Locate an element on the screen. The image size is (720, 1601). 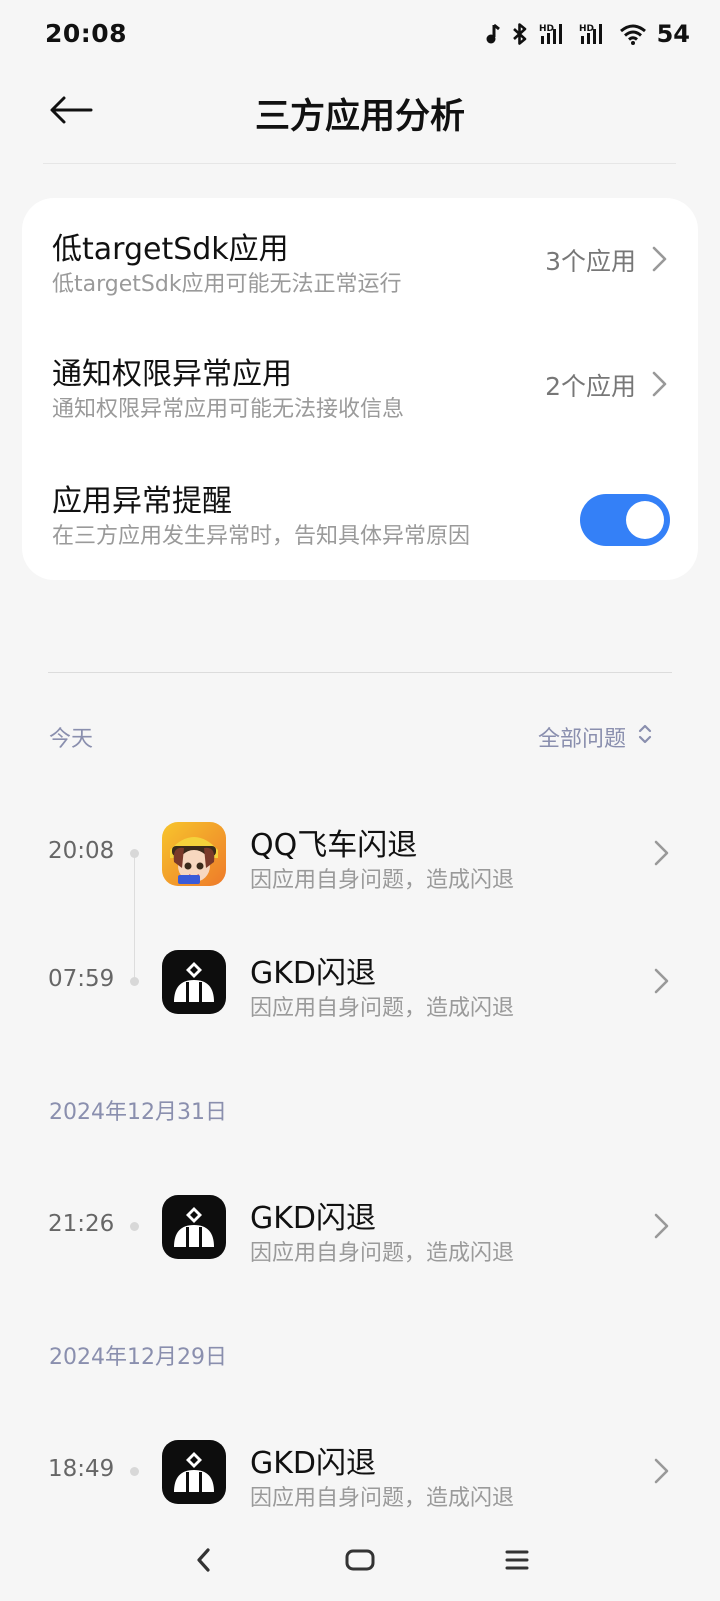
crash-time: 20:08 is located at coordinates (81, 851).